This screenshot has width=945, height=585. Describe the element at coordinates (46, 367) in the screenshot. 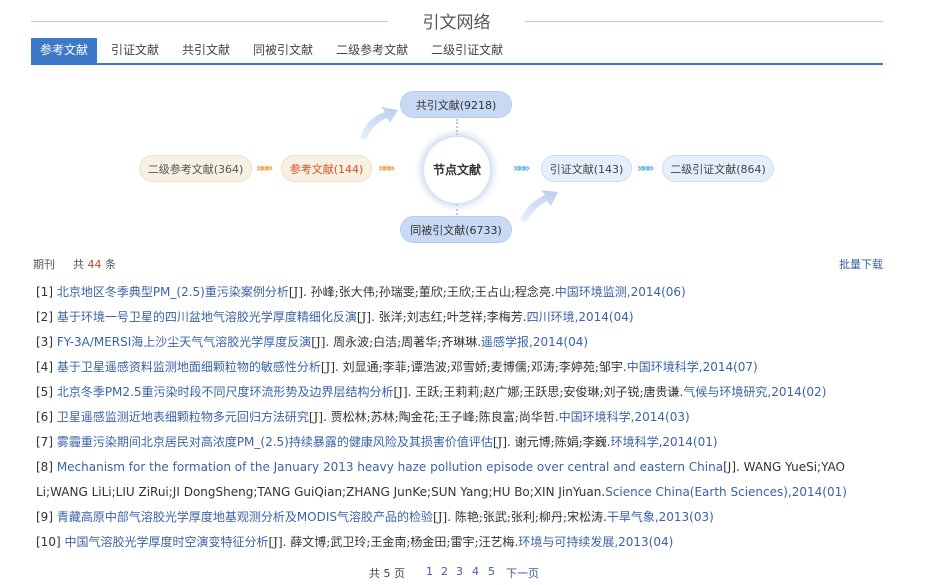

I see `ref-number: [4]` at that location.